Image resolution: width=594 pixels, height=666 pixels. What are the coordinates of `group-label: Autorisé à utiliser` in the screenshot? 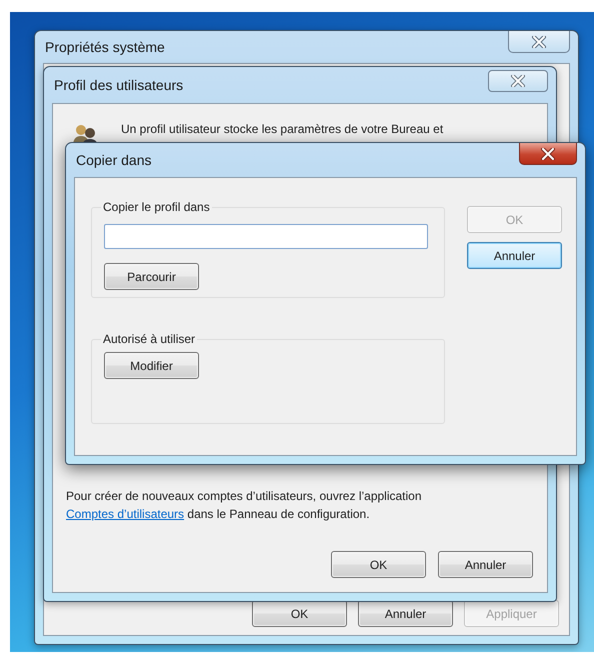 It's located at (149, 339).